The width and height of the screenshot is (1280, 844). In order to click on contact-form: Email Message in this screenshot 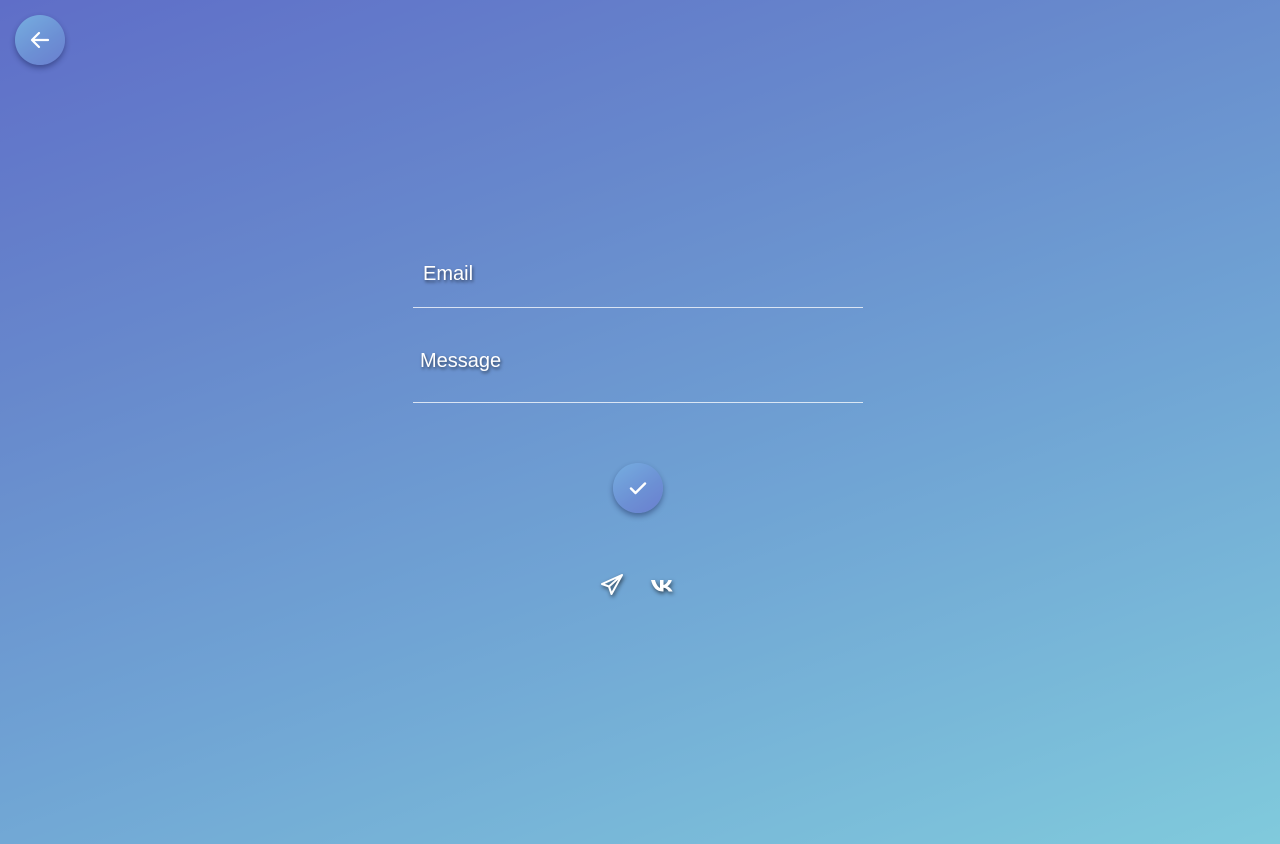, I will do `click(638, 324)`.